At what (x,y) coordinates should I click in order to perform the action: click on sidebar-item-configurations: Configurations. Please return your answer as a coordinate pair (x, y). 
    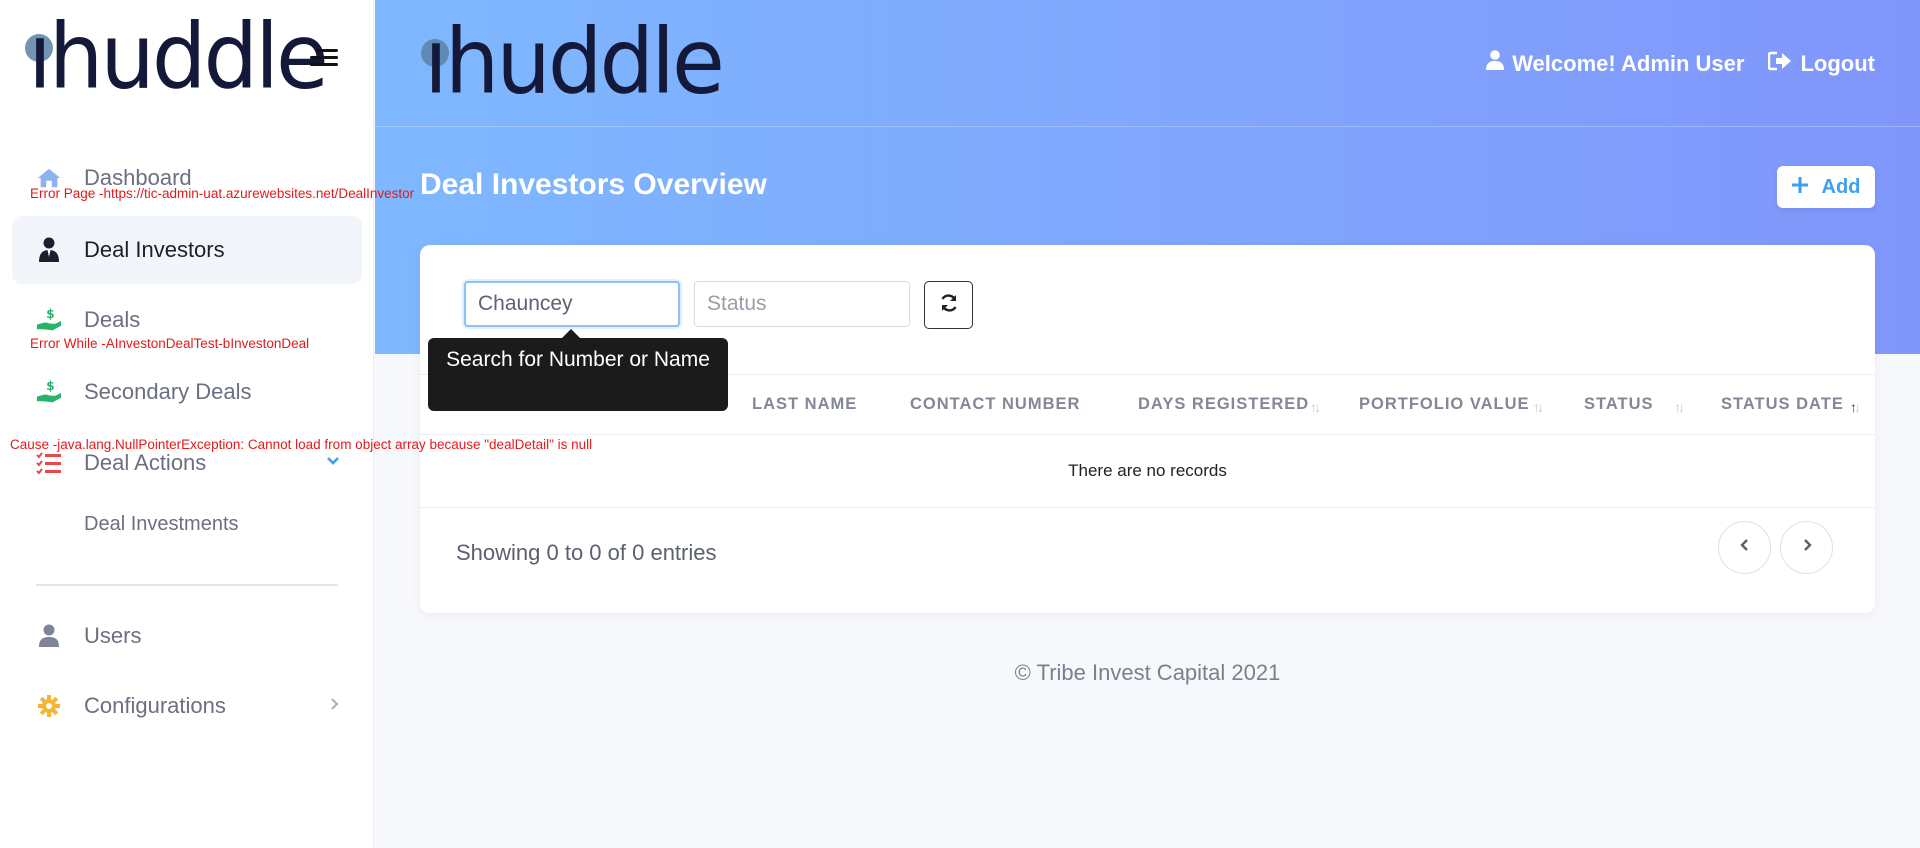
    Looking at the image, I should click on (187, 706).